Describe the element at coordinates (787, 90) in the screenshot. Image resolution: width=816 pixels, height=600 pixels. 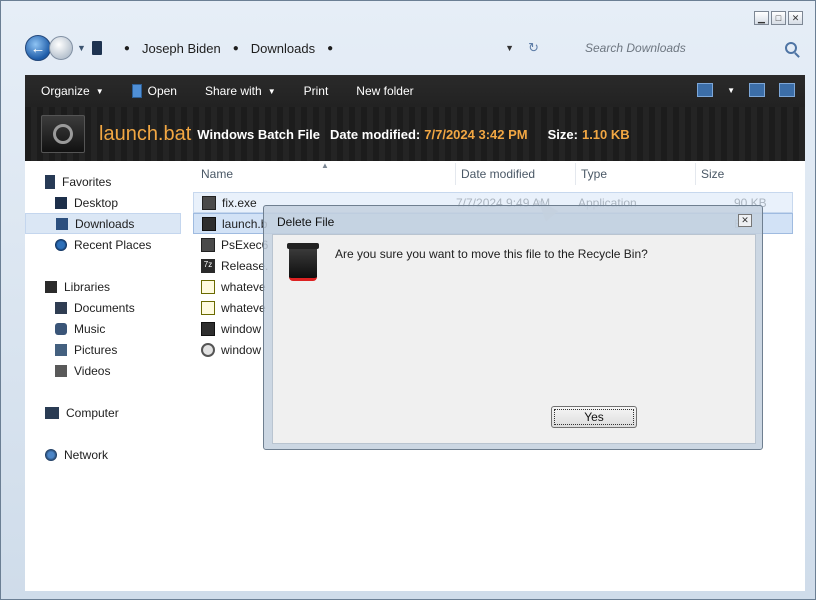
I see `help-icon` at that location.